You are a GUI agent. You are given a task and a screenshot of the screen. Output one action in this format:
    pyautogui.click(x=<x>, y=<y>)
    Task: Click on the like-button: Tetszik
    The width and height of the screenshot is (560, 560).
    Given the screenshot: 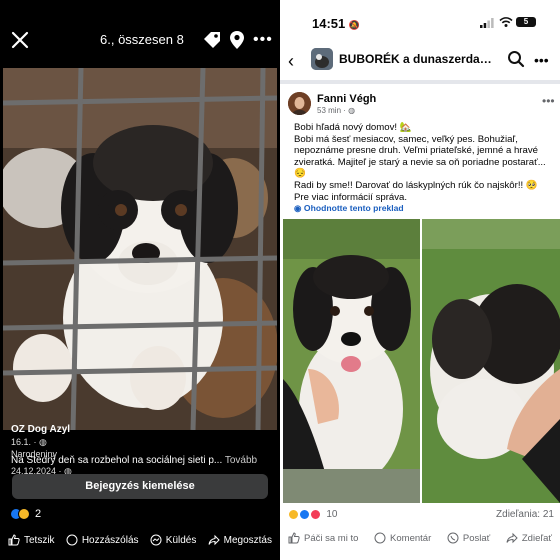 What is the action you would take?
    pyautogui.click(x=31, y=540)
    